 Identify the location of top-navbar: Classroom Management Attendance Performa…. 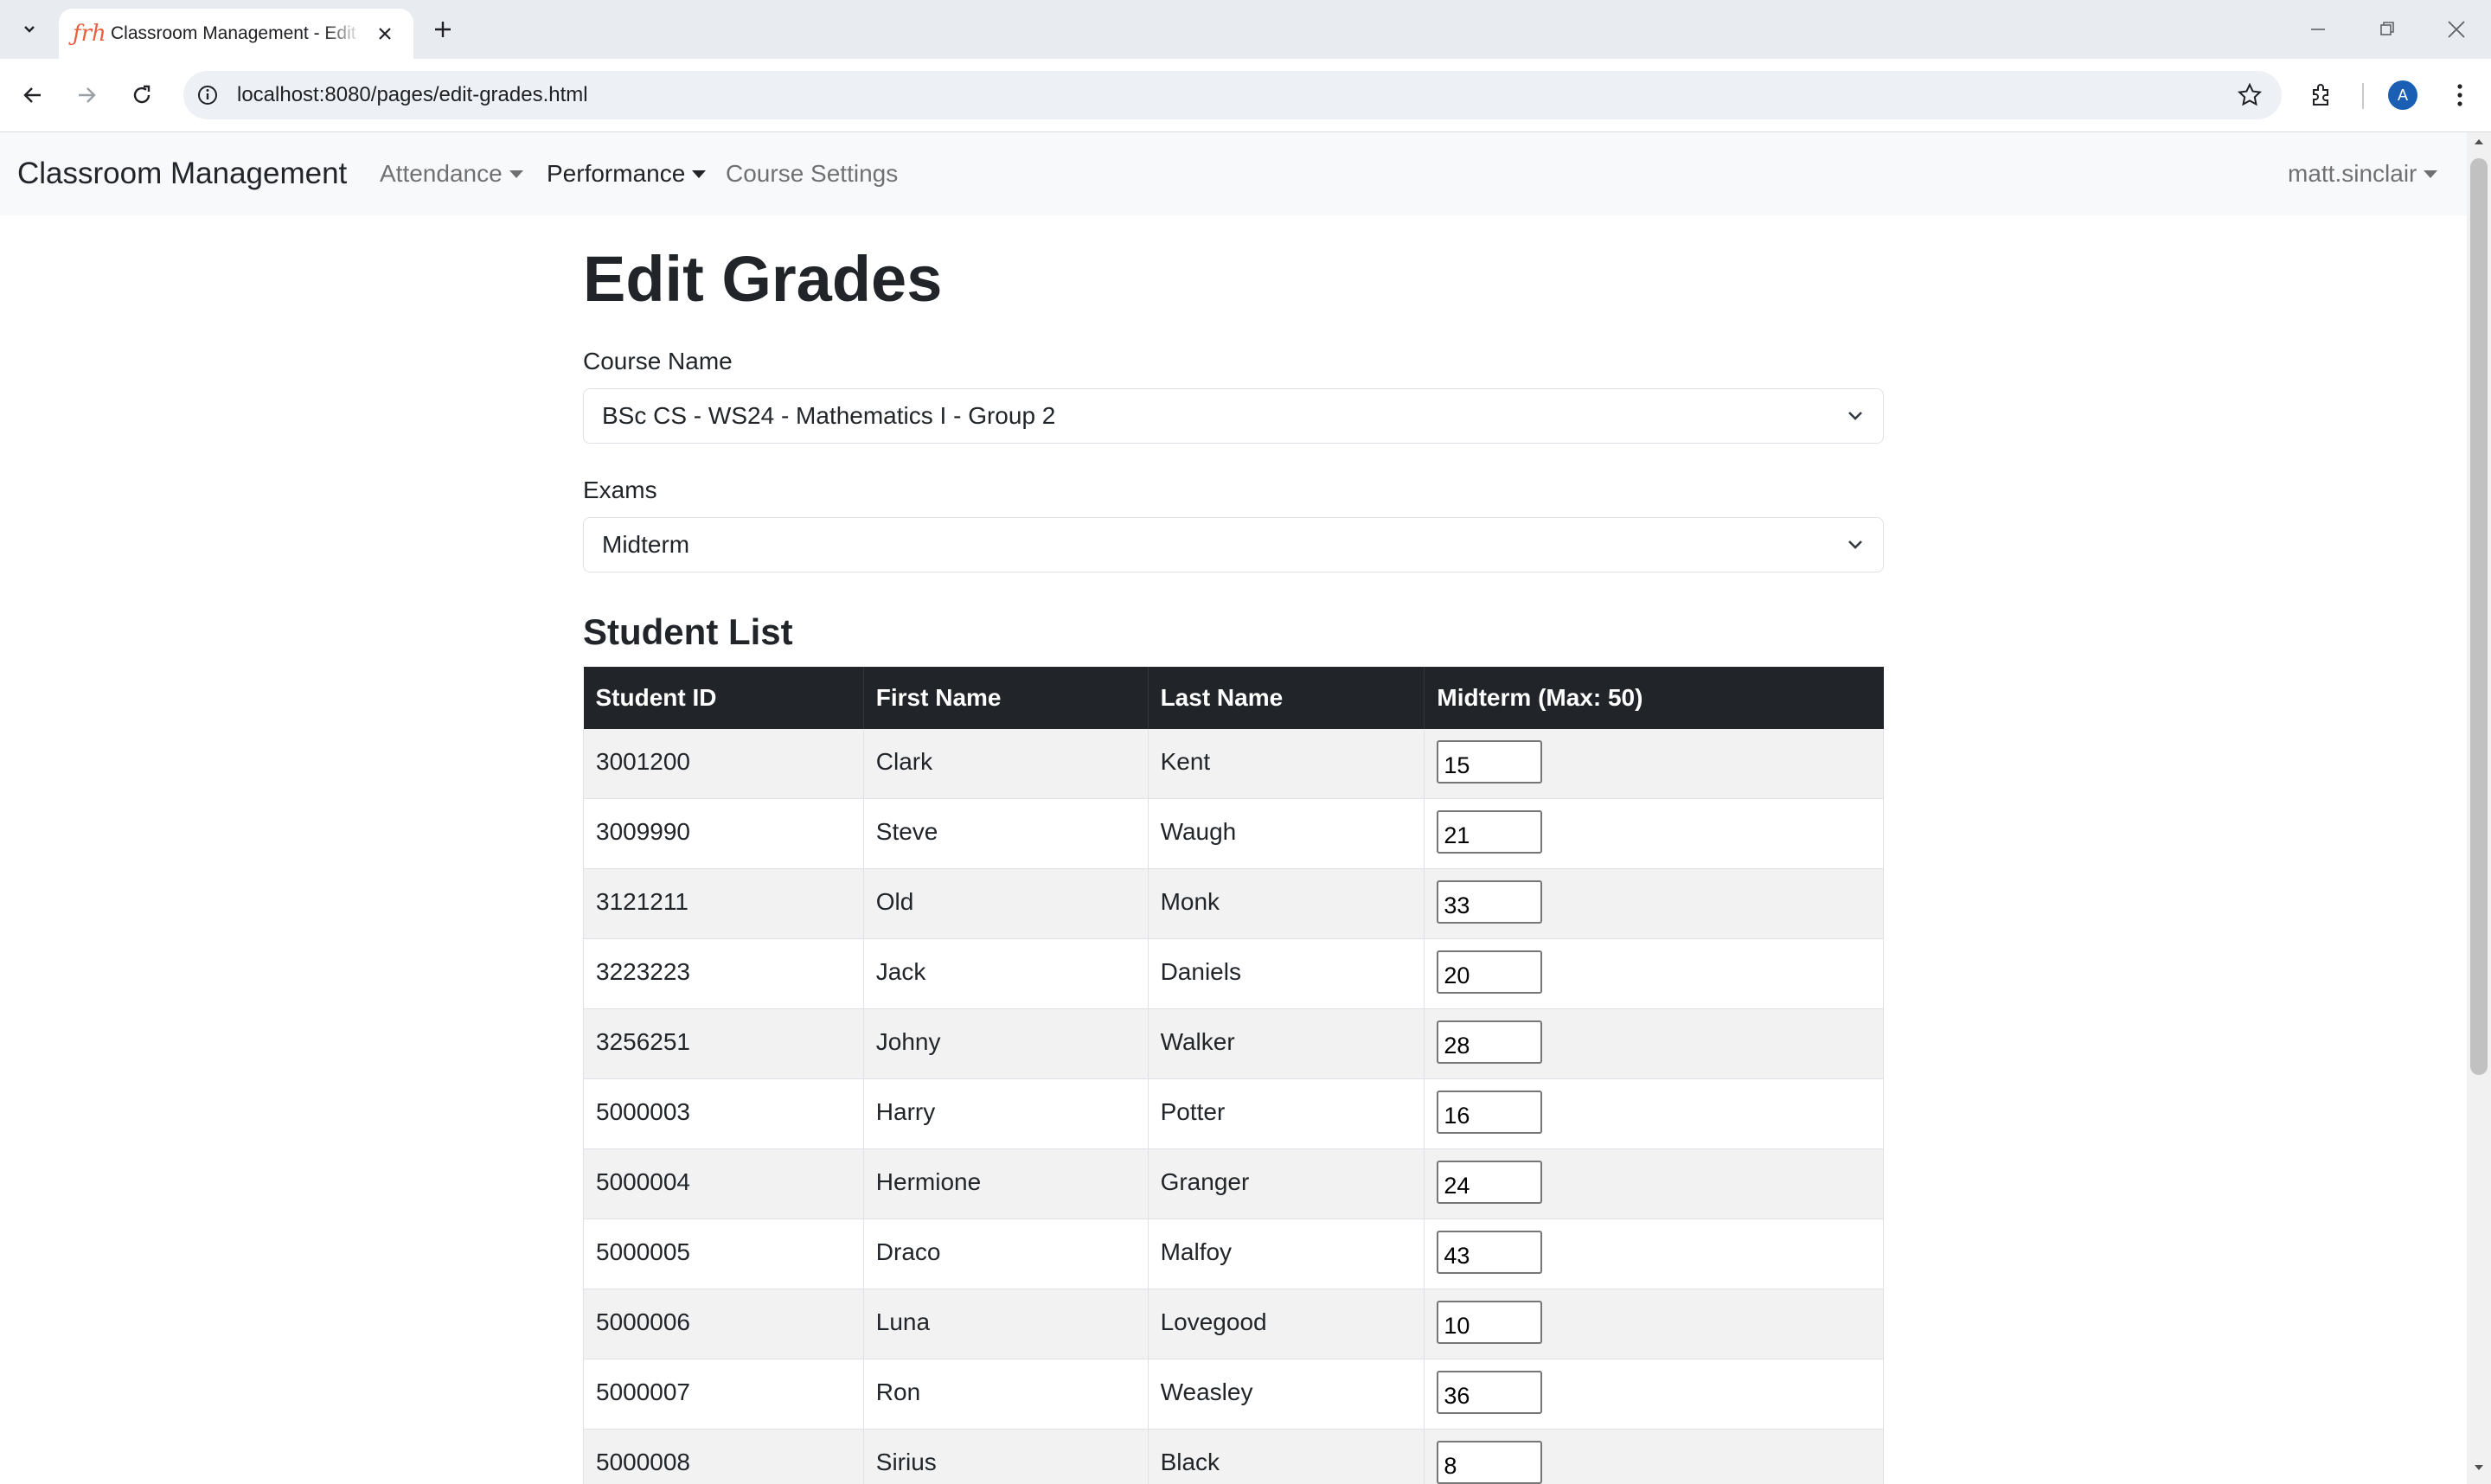
(1233, 174).